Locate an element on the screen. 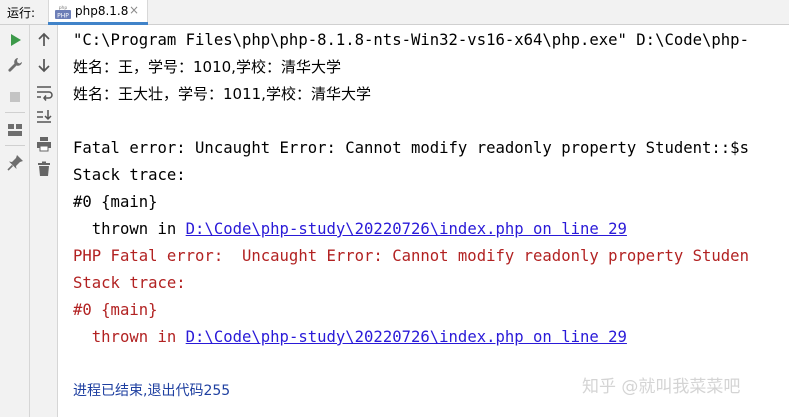 This screenshot has height=417, width=789. run-tool-window-header: 运行: PHP php php8.1.8 × is located at coordinates (394, 12).